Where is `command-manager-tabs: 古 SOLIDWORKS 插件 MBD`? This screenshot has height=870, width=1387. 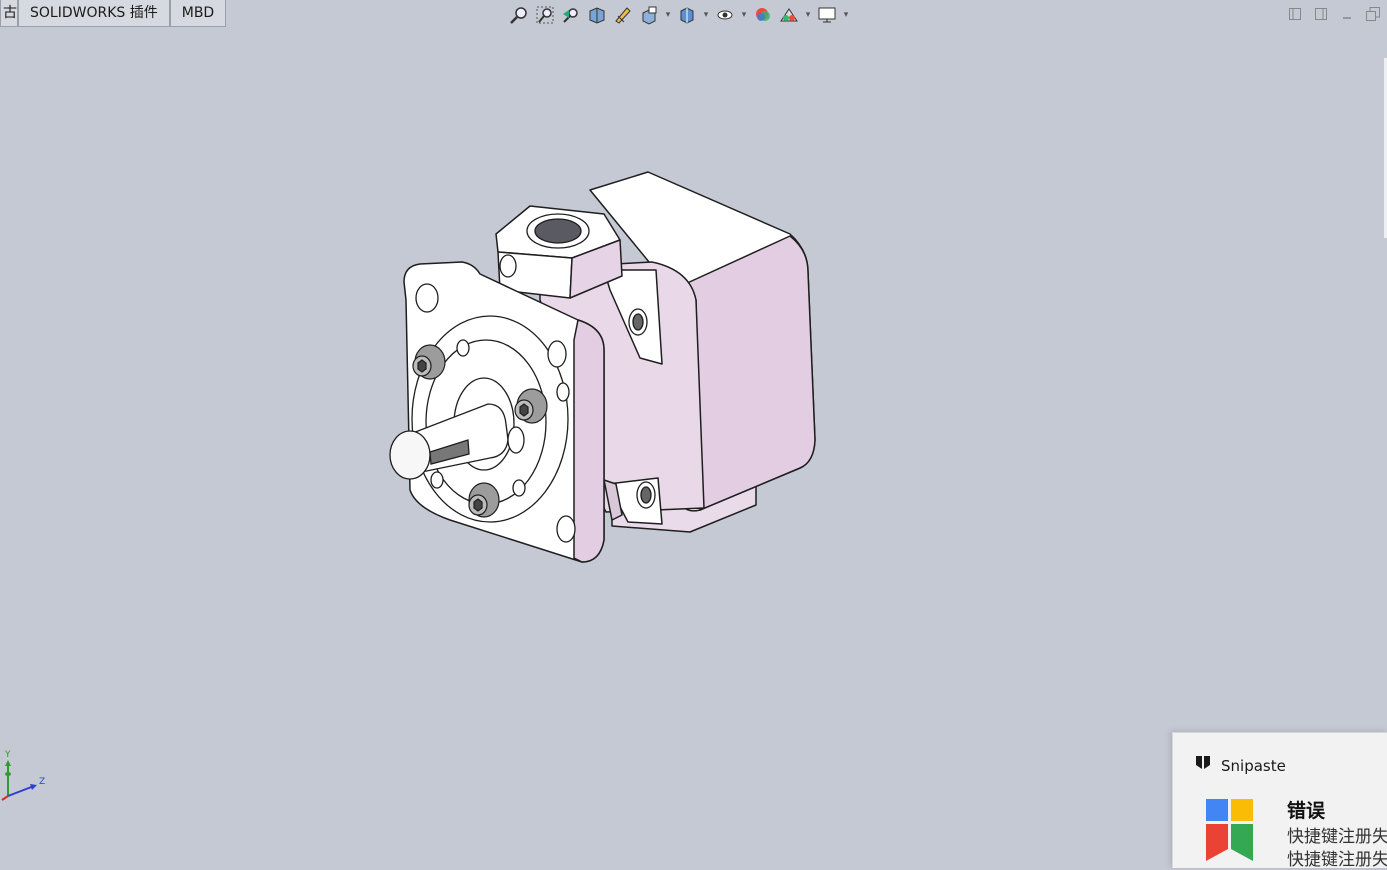 command-manager-tabs: 古 SOLIDWORKS 插件 MBD is located at coordinates (113, 14).